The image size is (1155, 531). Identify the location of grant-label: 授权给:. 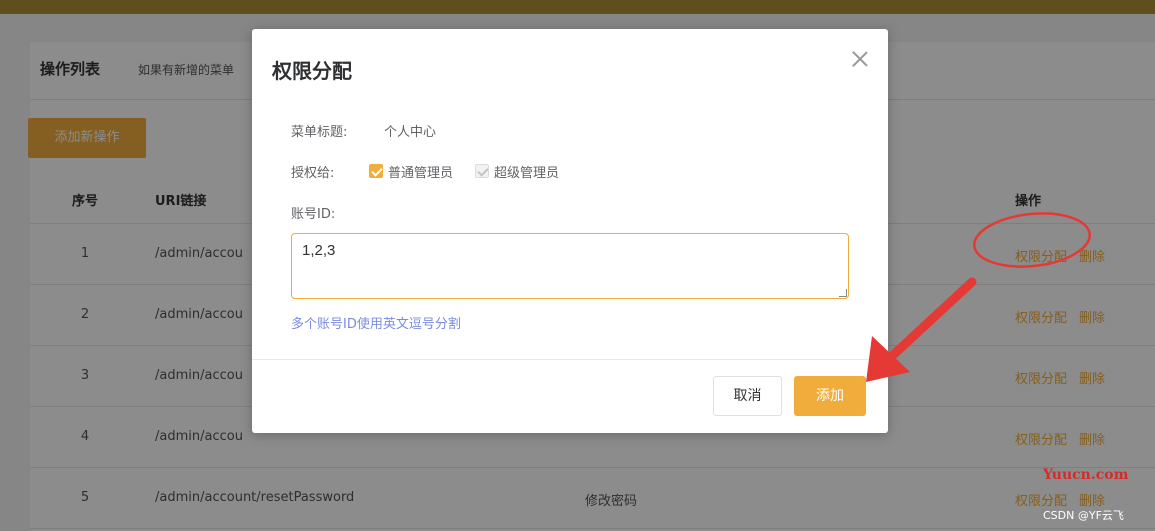
(313, 173).